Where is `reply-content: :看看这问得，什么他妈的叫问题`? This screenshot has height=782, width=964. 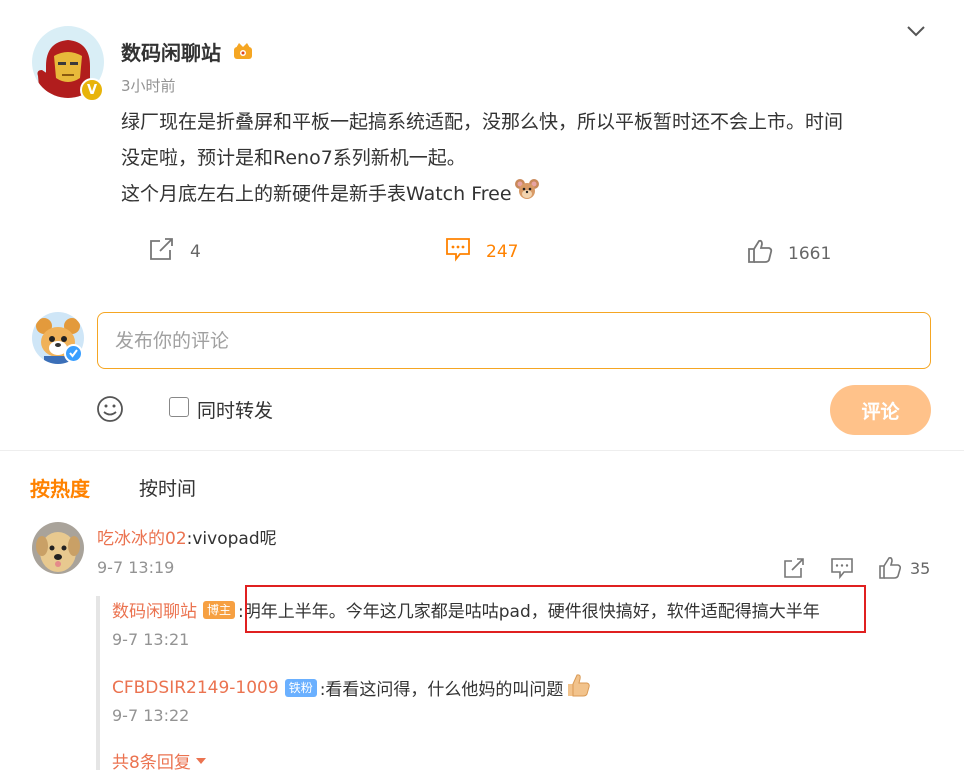
reply-content: :看看这问得，什么他妈的叫问题 is located at coordinates (441, 690).